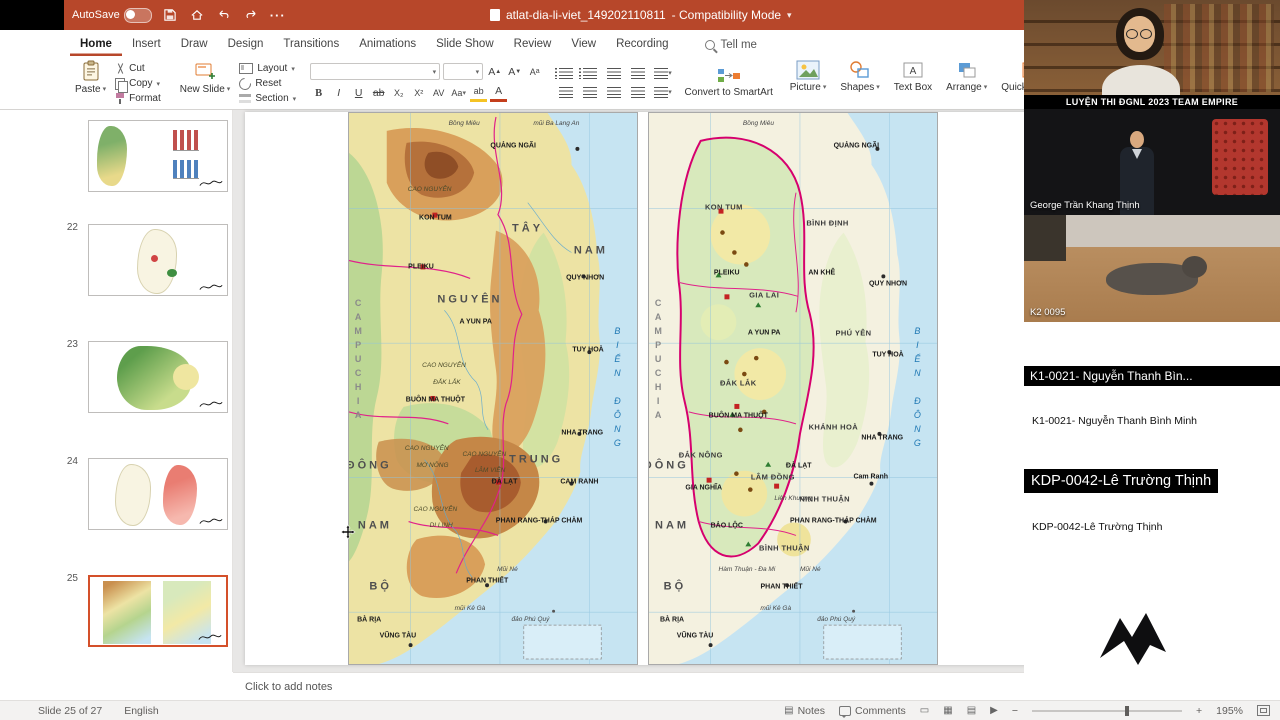 The height and width of the screenshot is (720, 1280). What do you see at coordinates (913, 76) in the screenshot?
I see `text-box-button: A Text Box` at bounding box center [913, 76].